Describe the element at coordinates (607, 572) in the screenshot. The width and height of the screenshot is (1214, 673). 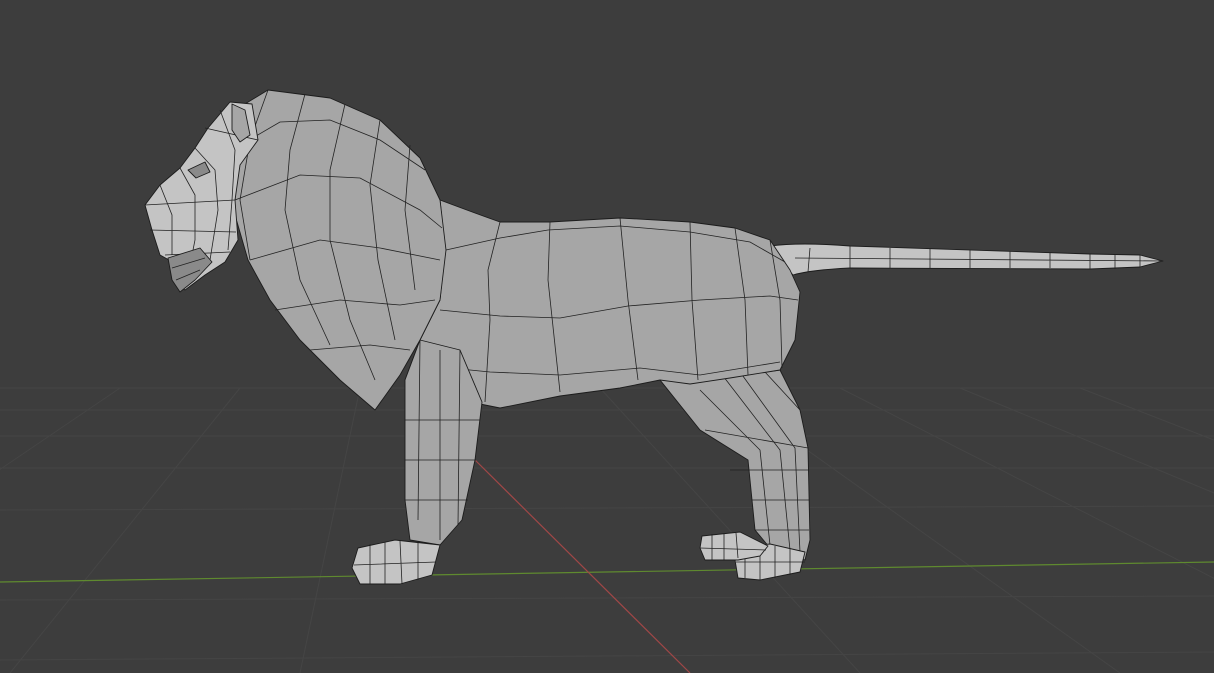
I see `x-axis-line` at that location.